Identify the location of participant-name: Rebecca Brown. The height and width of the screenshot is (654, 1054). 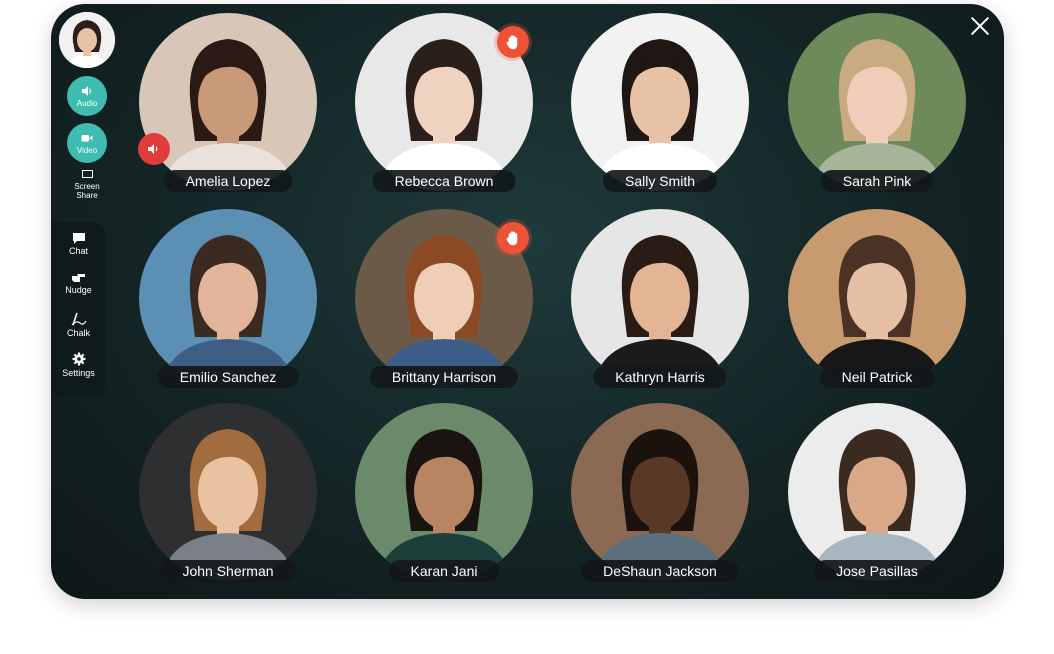
(444, 181).